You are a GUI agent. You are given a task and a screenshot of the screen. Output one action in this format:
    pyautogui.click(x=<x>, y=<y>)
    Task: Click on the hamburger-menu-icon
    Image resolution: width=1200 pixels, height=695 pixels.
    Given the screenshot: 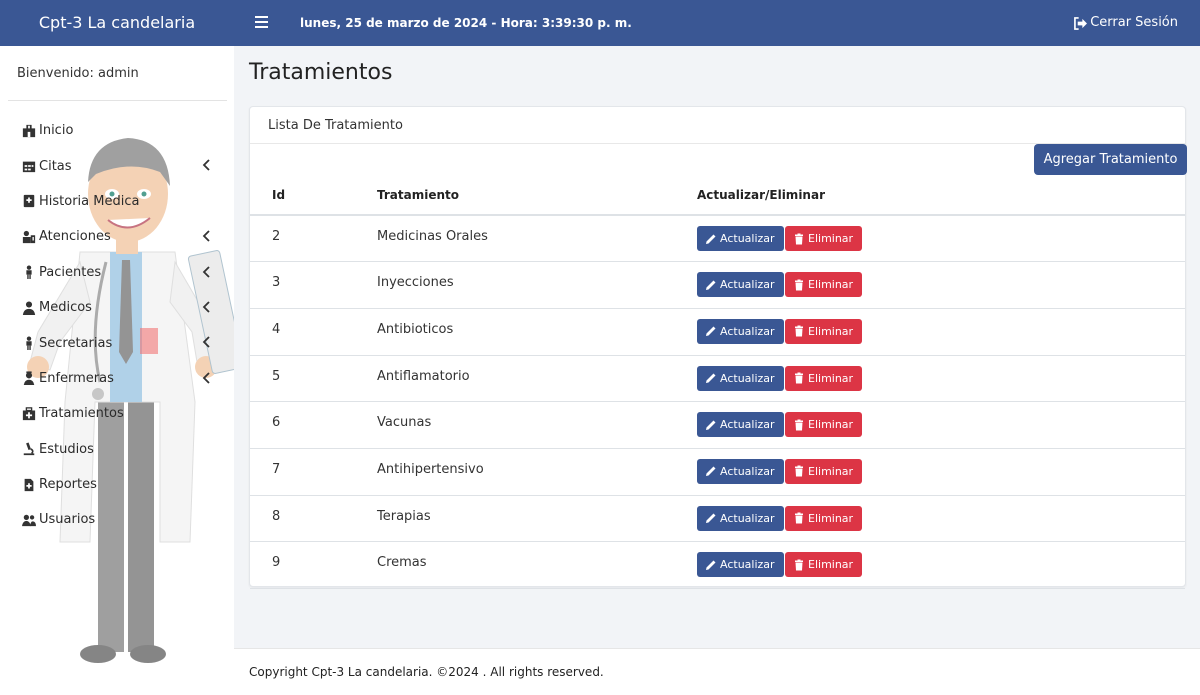 What is the action you would take?
    pyautogui.click(x=263, y=23)
    